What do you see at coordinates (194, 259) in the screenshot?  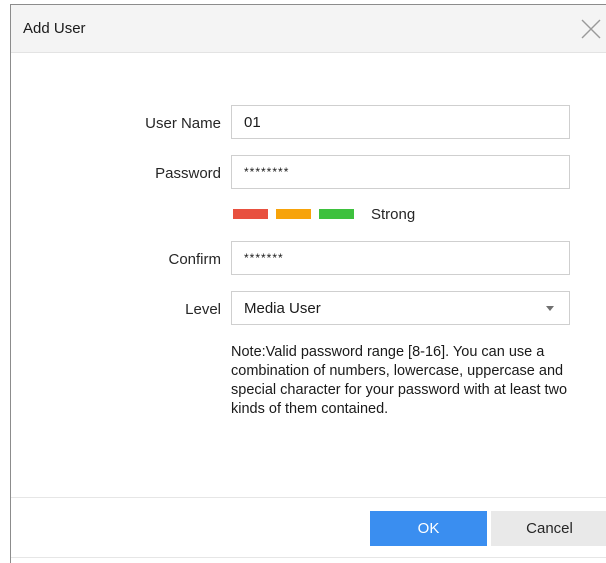 I see `confirm-label: Confirm` at bounding box center [194, 259].